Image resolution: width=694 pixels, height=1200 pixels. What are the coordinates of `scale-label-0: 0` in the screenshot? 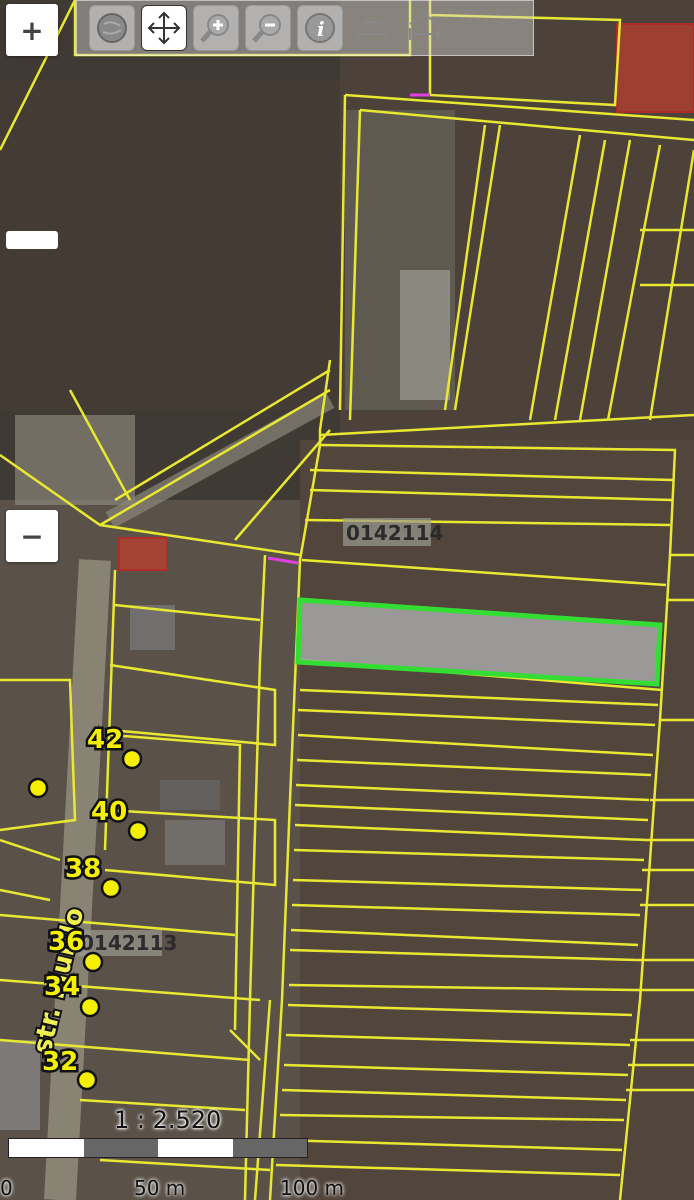 It's located at (6, 1188).